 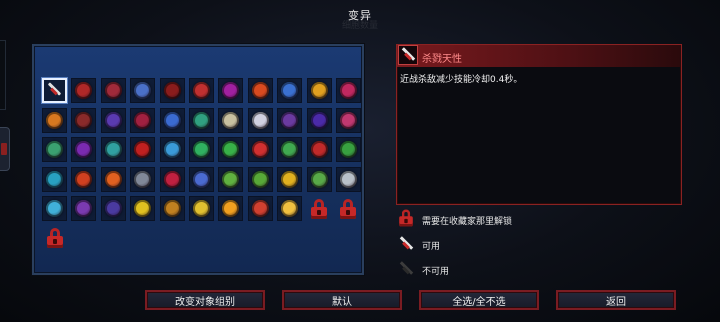 What do you see at coordinates (616, 300) in the screenshot?
I see `back-button: 返回` at bounding box center [616, 300].